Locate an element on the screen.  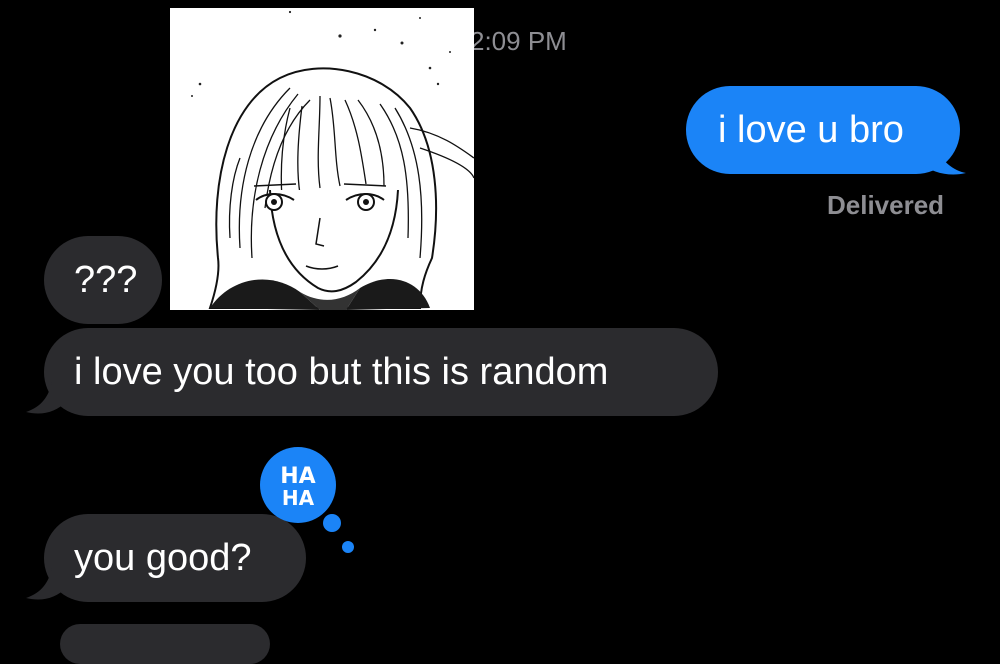
tapback-text-line2: HA is located at coordinates (298, 498).